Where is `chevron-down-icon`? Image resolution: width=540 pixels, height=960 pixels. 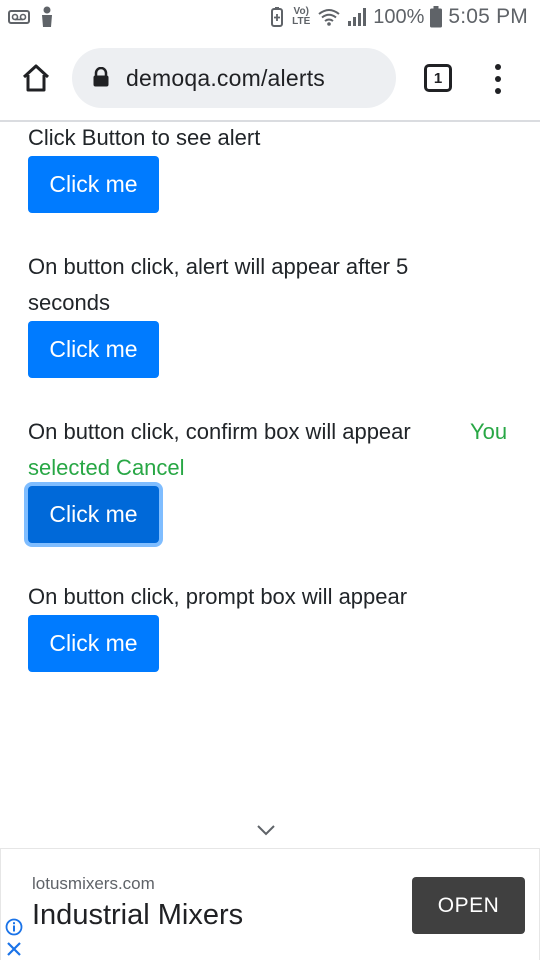 chevron-down-icon is located at coordinates (266, 830).